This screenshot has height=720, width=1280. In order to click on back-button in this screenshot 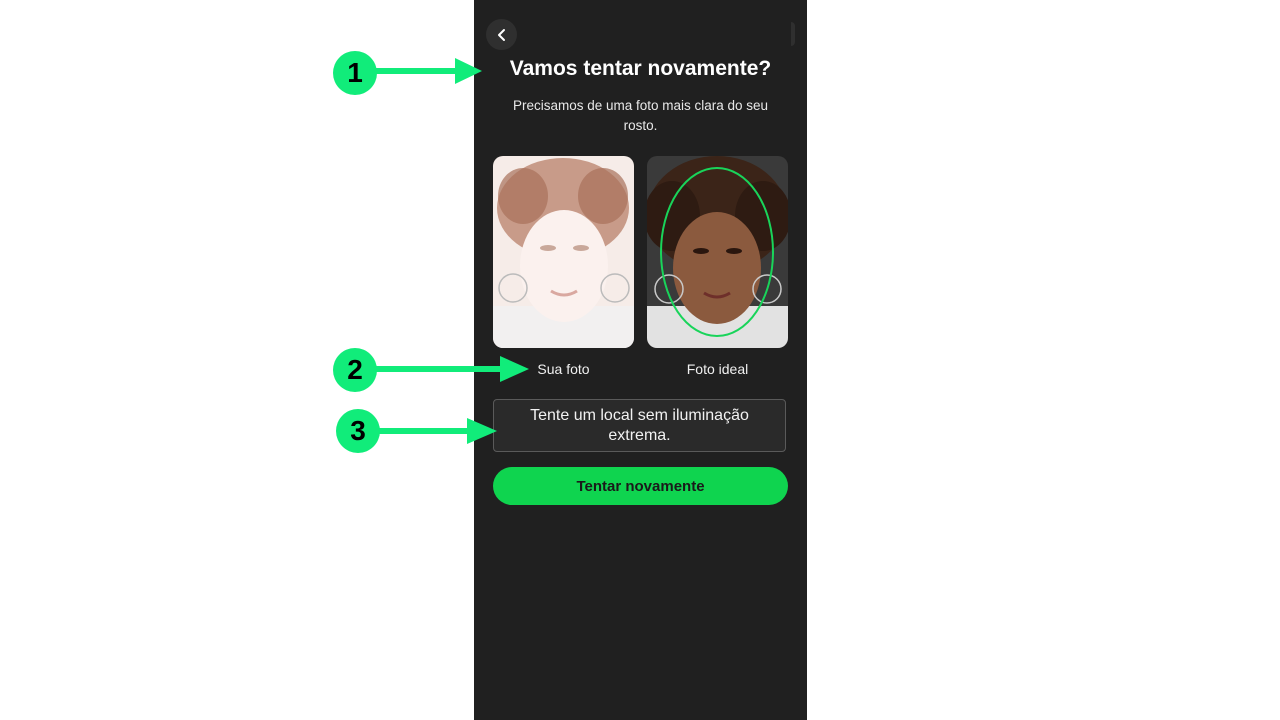, I will do `click(501, 34)`.